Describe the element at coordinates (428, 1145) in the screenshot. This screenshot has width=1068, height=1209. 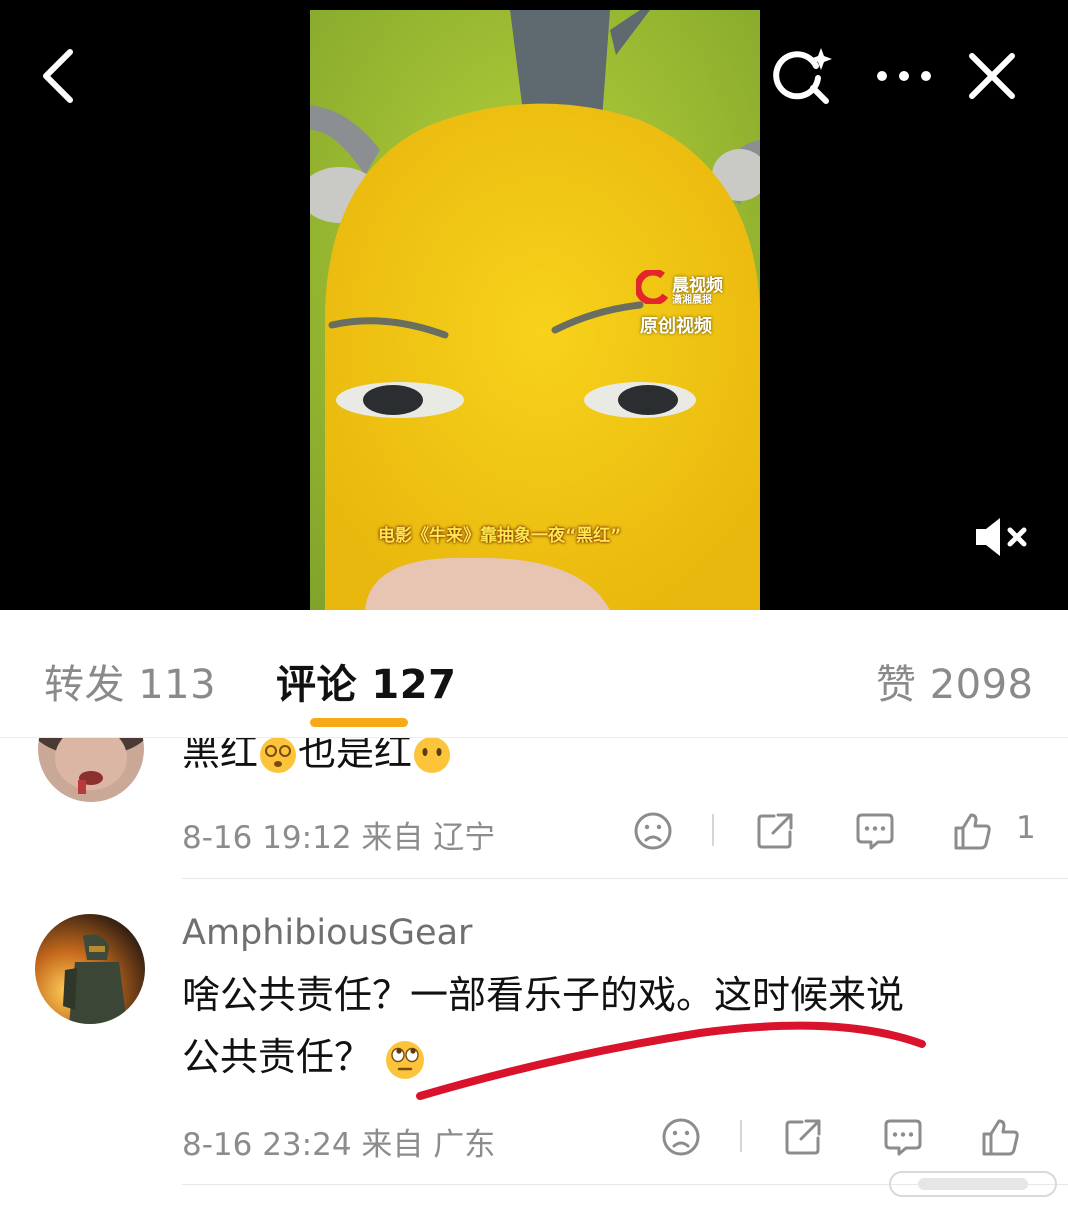
I see `comment-location: 来自 广东` at that location.